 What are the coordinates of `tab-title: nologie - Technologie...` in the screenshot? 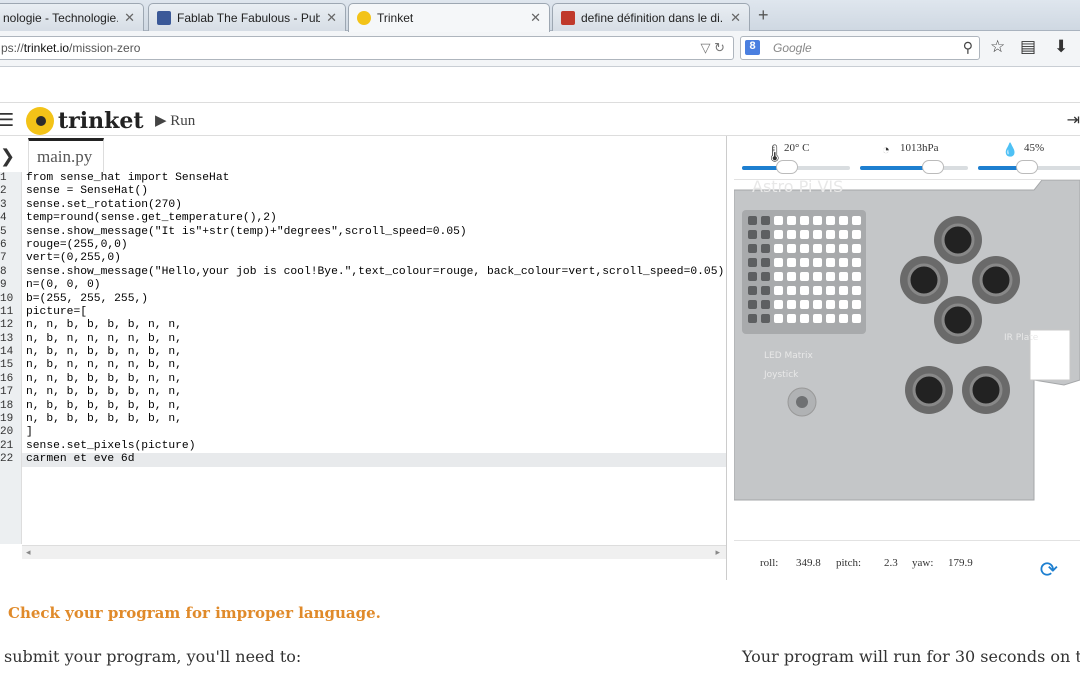 It's located at (61, 17).